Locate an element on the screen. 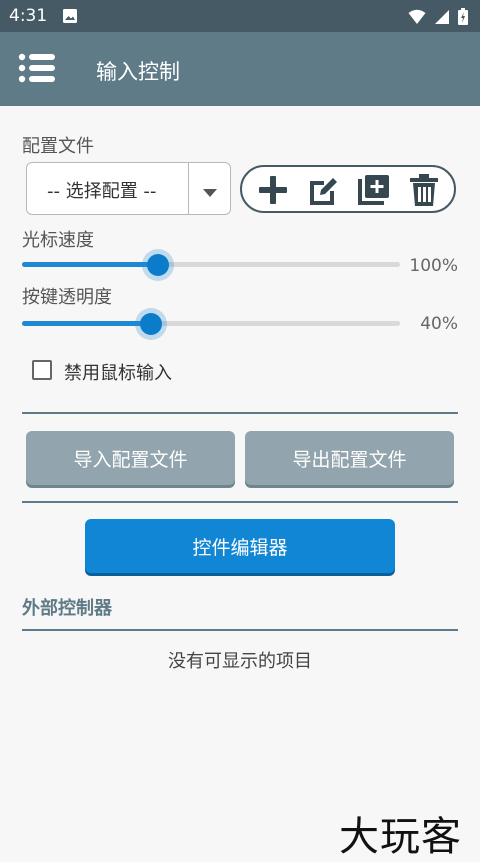 The width and height of the screenshot is (480, 862). wifi-icon is located at coordinates (417, 19).